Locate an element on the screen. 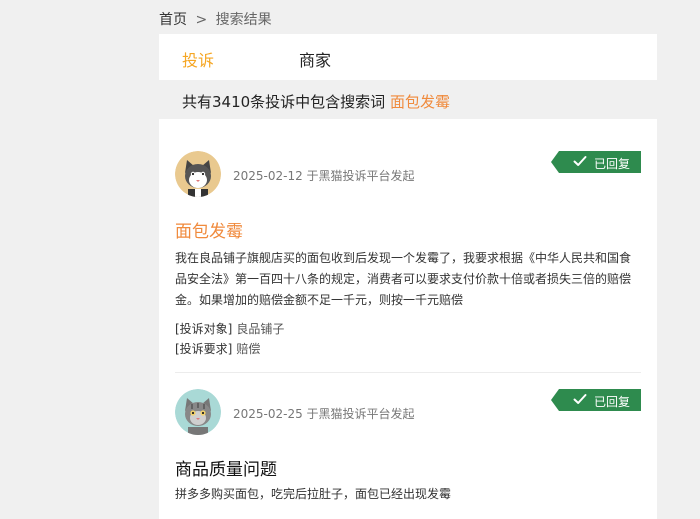 This screenshot has height=519, width=700. complaint-target: [投诉对象] 良品铺子 is located at coordinates (229, 328).